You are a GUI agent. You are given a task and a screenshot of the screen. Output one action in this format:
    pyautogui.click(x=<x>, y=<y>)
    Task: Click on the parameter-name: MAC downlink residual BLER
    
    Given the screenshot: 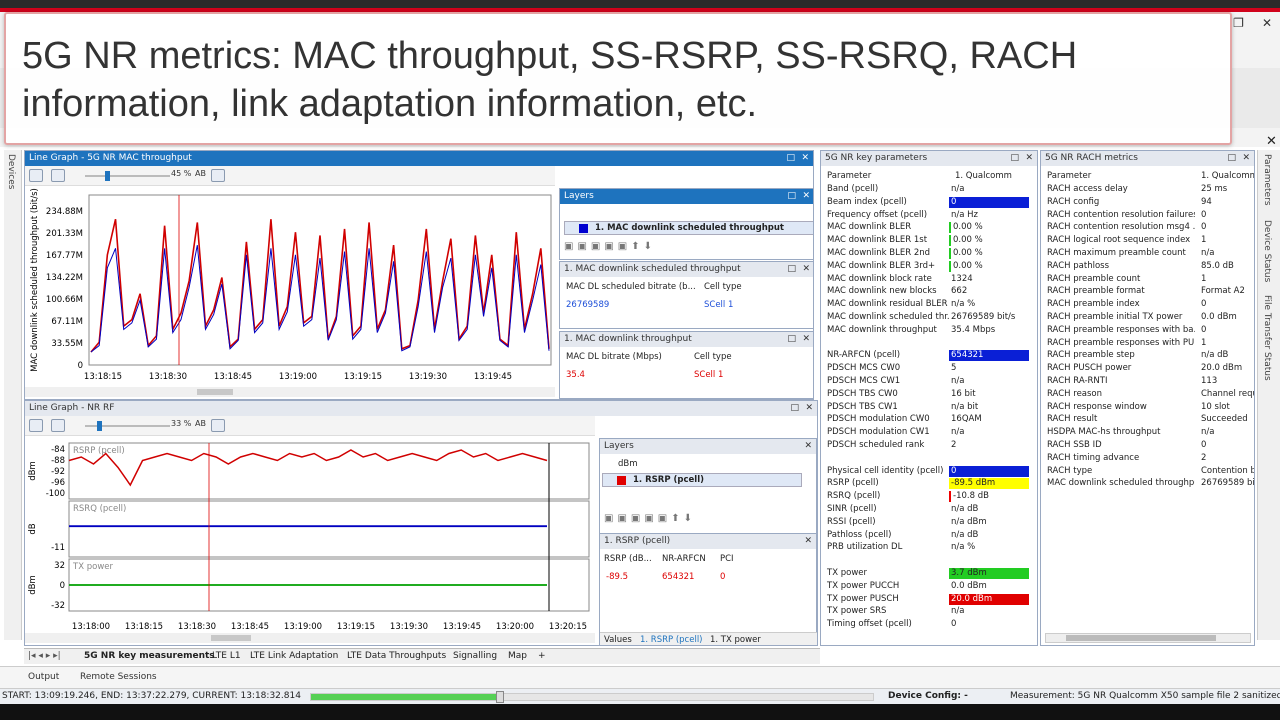 What is the action you would take?
    pyautogui.click(x=887, y=304)
    